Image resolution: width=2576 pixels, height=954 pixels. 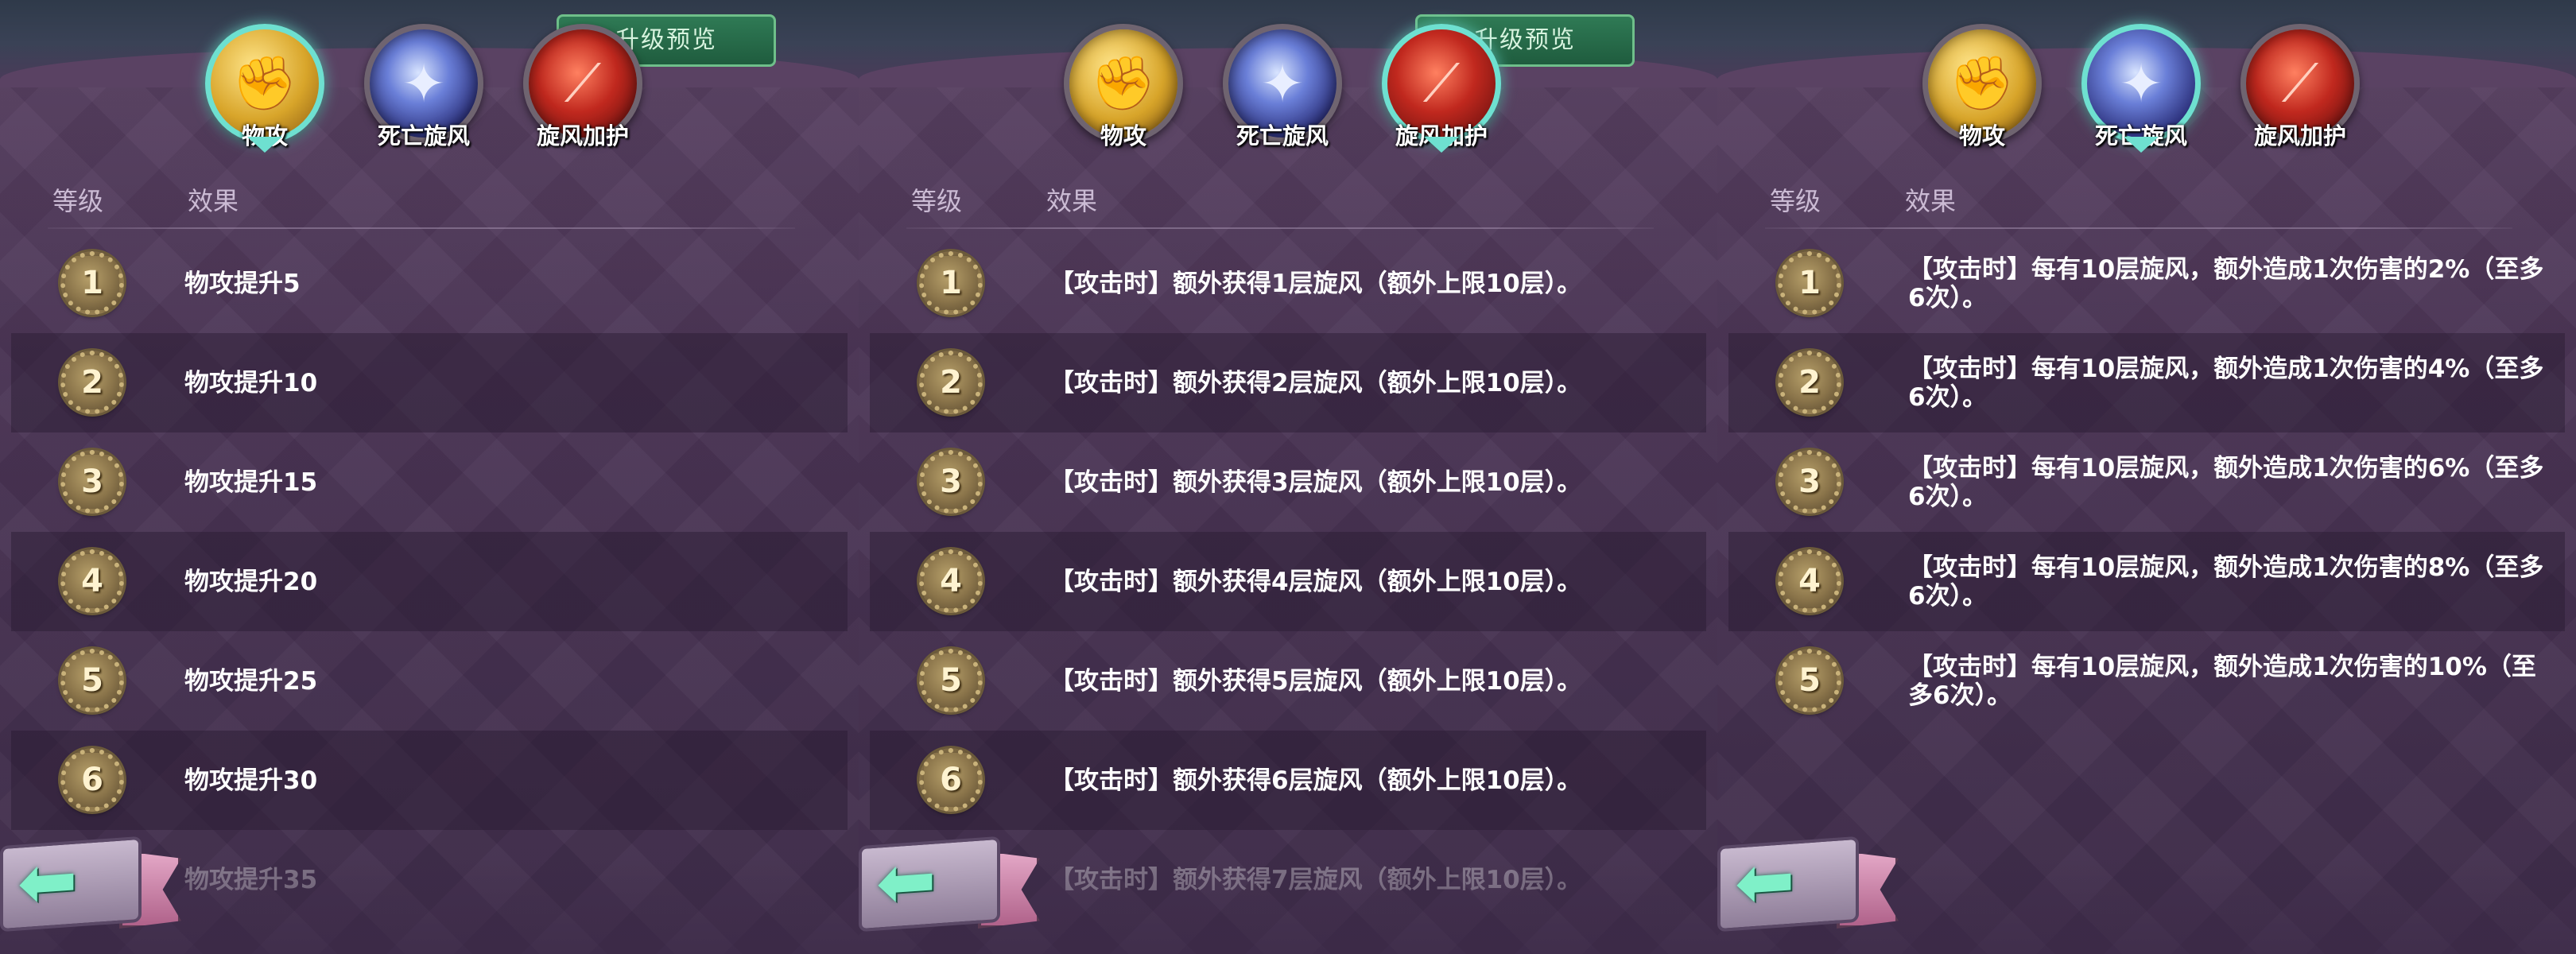 What do you see at coordinates (1316, 879) in the screenshot?
I see `effect-text: 【攻击时】额外获得7层旋风（额外上限10层）。` at bounding box center [1316, 879].